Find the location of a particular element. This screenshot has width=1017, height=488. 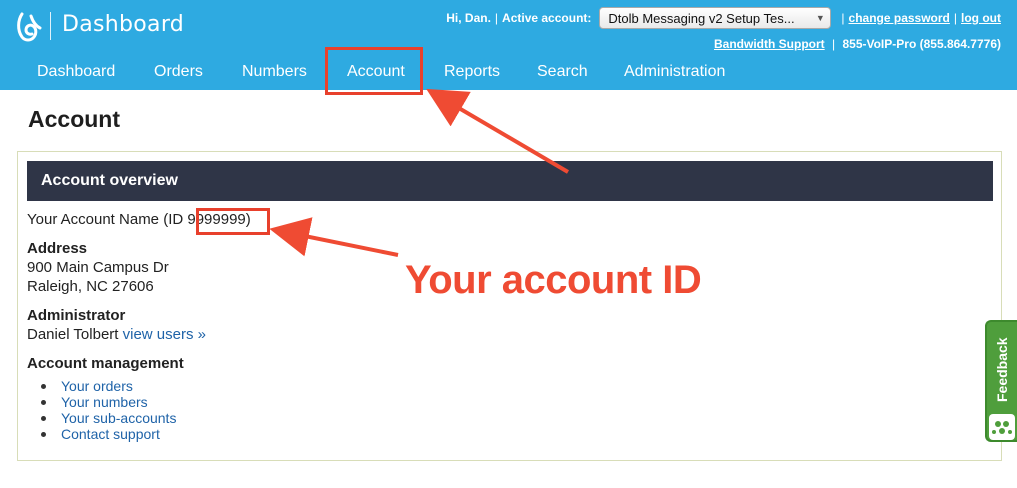

arrow-to-account-nav is located at coordinates (498, 131).